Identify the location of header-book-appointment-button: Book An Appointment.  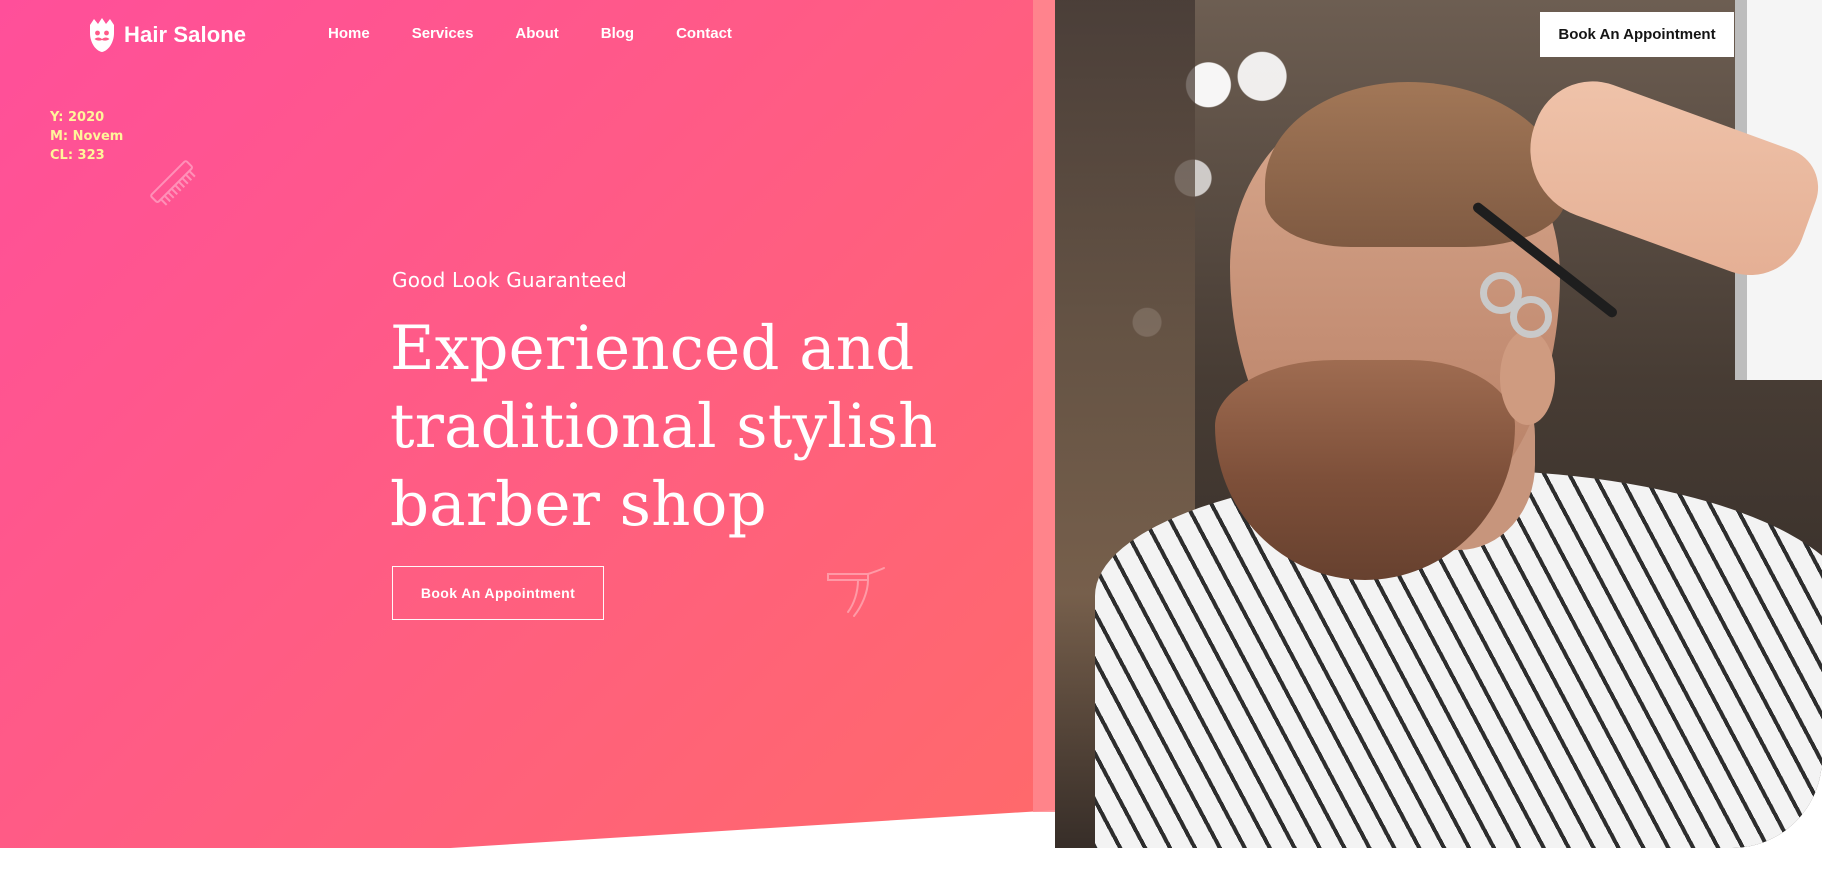
(1637, 34).